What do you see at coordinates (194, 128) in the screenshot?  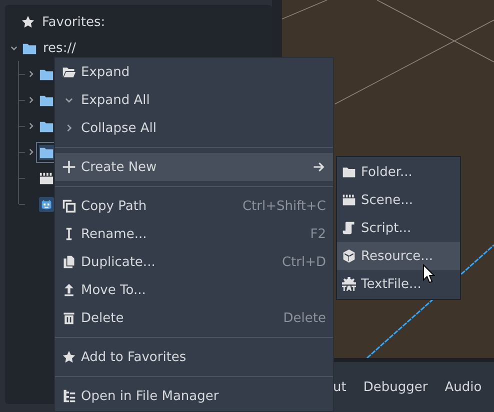 I see `menu-item: Collapse All` at bounding box center [194, 128].